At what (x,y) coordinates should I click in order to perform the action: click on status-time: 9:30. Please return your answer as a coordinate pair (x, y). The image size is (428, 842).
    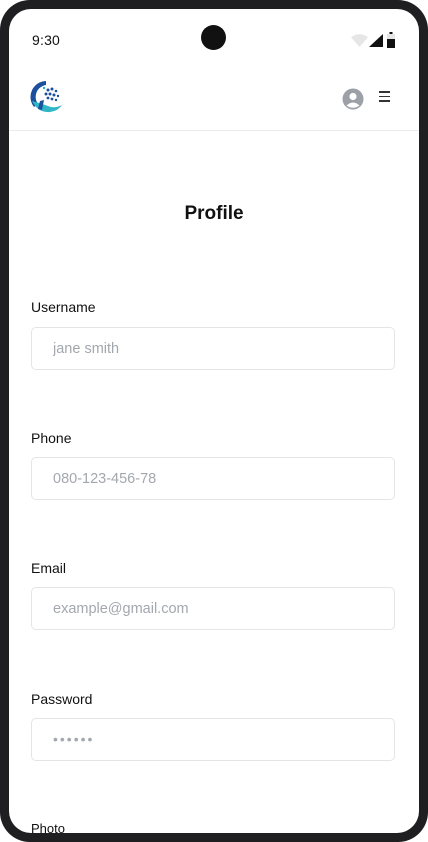
    Looking at the image, I should click on (46, 40).